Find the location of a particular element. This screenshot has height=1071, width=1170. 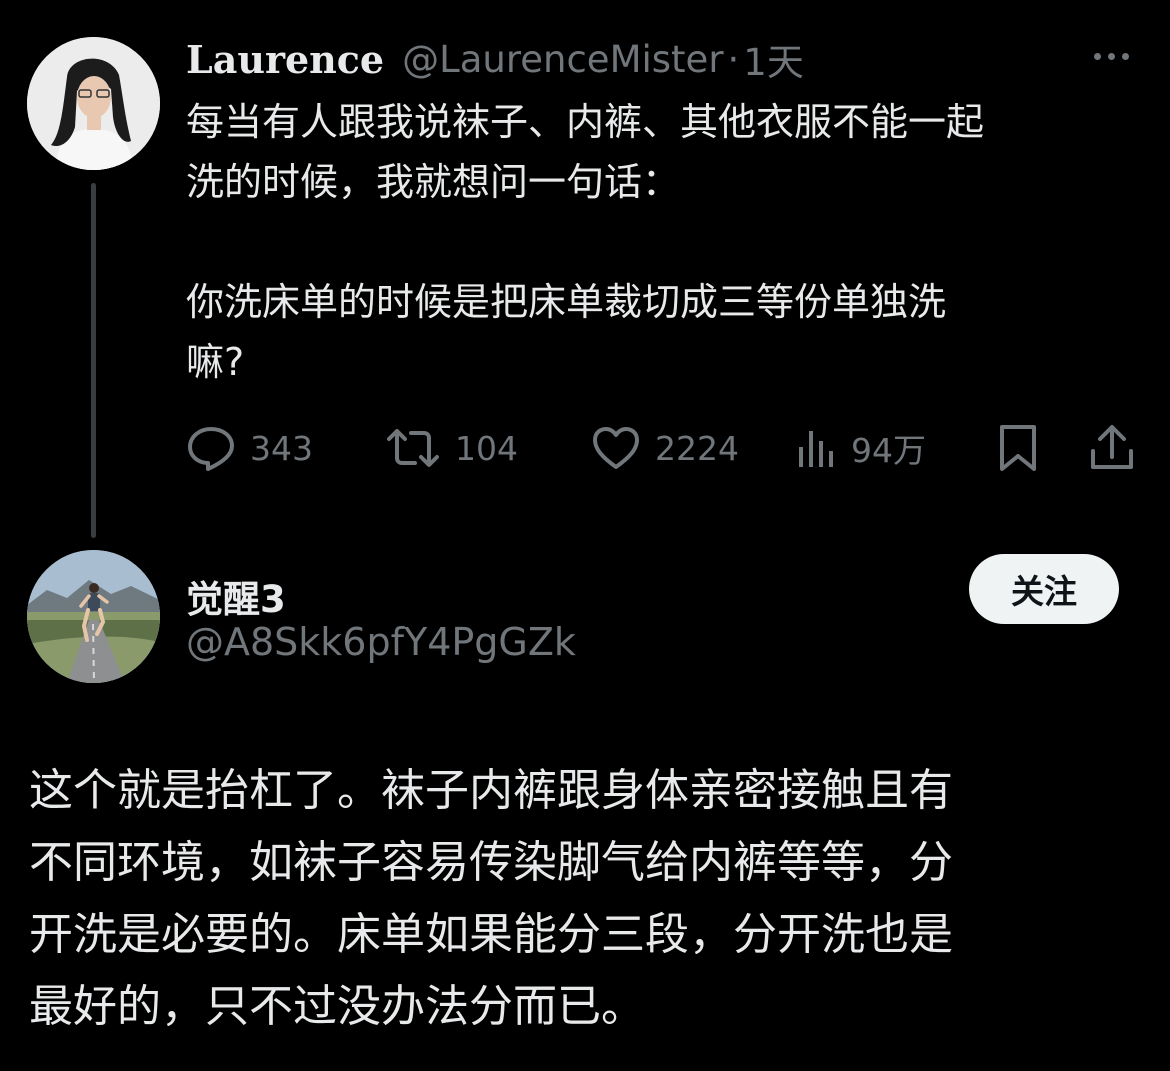

laurence-avatar is located at coordinates (93, 103).